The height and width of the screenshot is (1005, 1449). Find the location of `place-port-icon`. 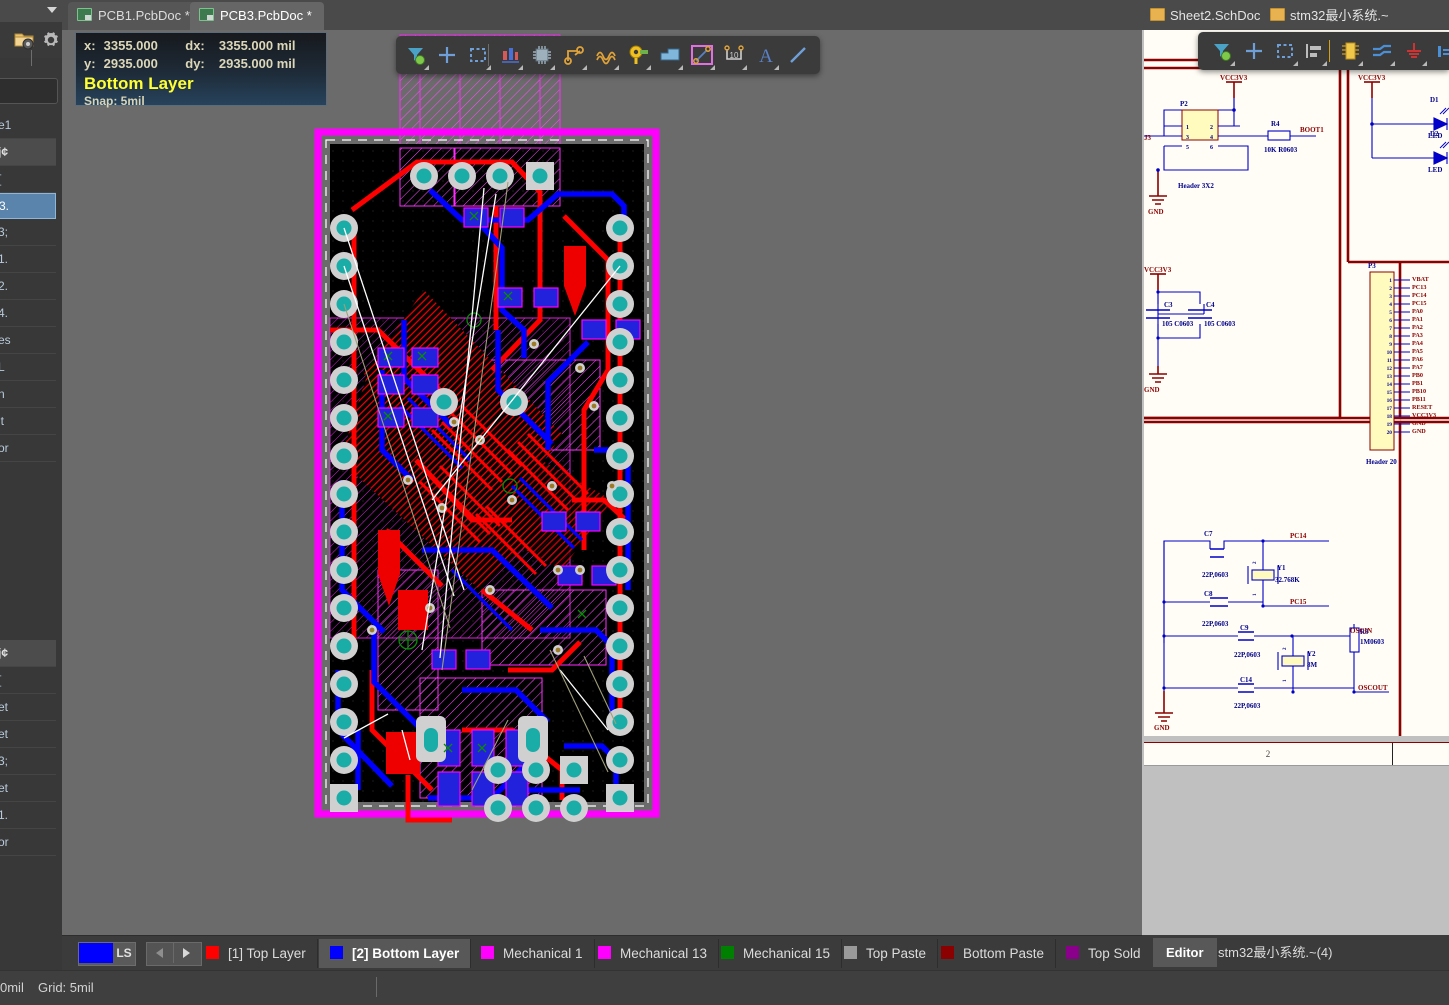

place-port-icon is located at coordinates (1441, 51).